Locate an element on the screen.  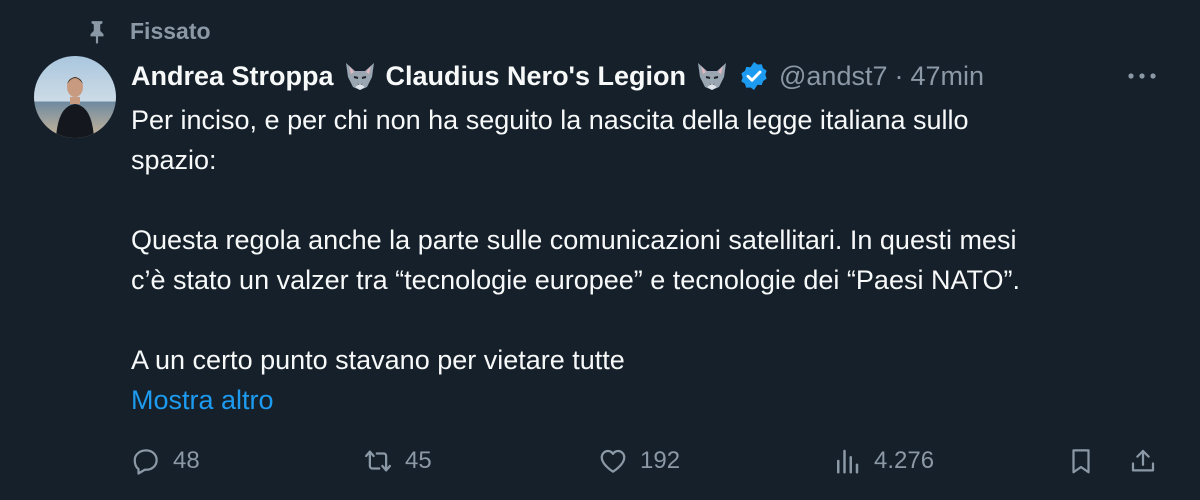
more-icon is located at coordinates (1142, 76).